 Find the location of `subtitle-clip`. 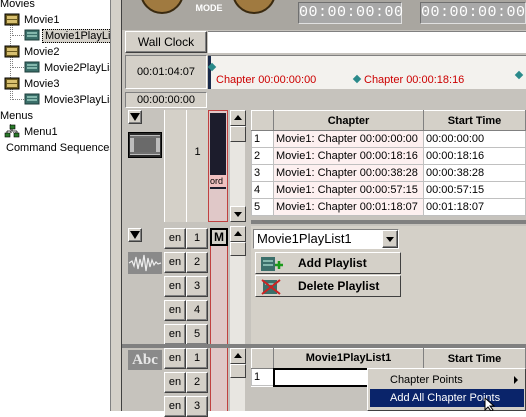

subtitle-clip is located at coordinates (219, 379).